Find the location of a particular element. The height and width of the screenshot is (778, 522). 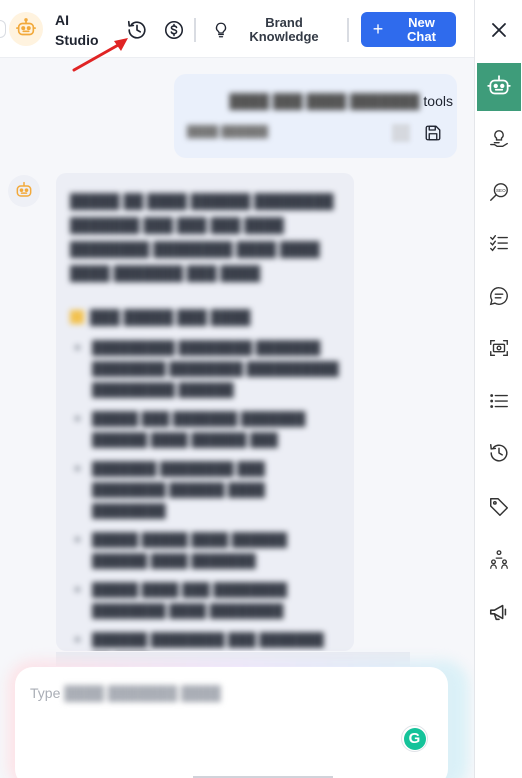

sidebar-item-announce is located at coordinates (498, 612).